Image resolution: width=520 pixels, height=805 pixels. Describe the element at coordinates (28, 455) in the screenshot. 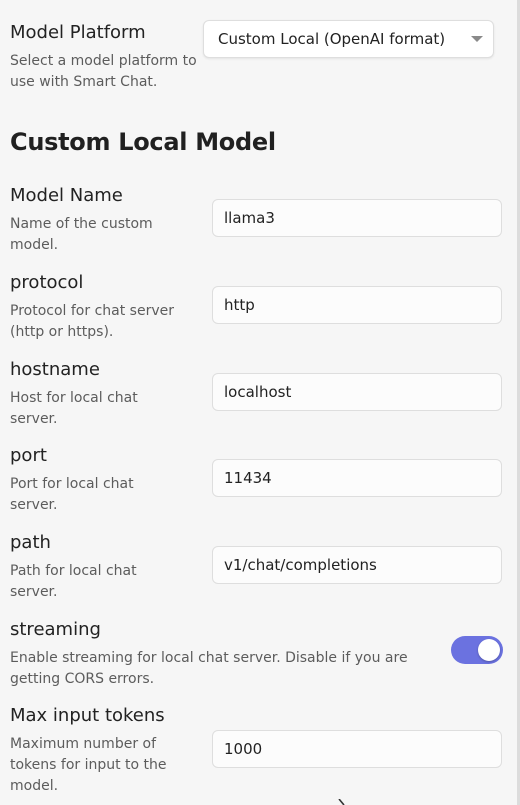

I see `setting-name: port` at that location.